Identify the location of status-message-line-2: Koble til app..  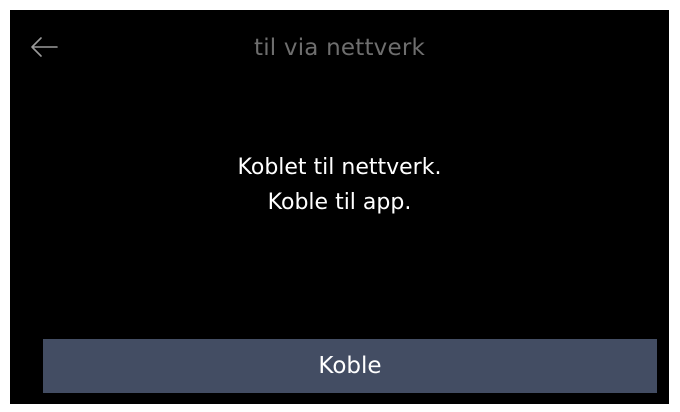
(339, 202).